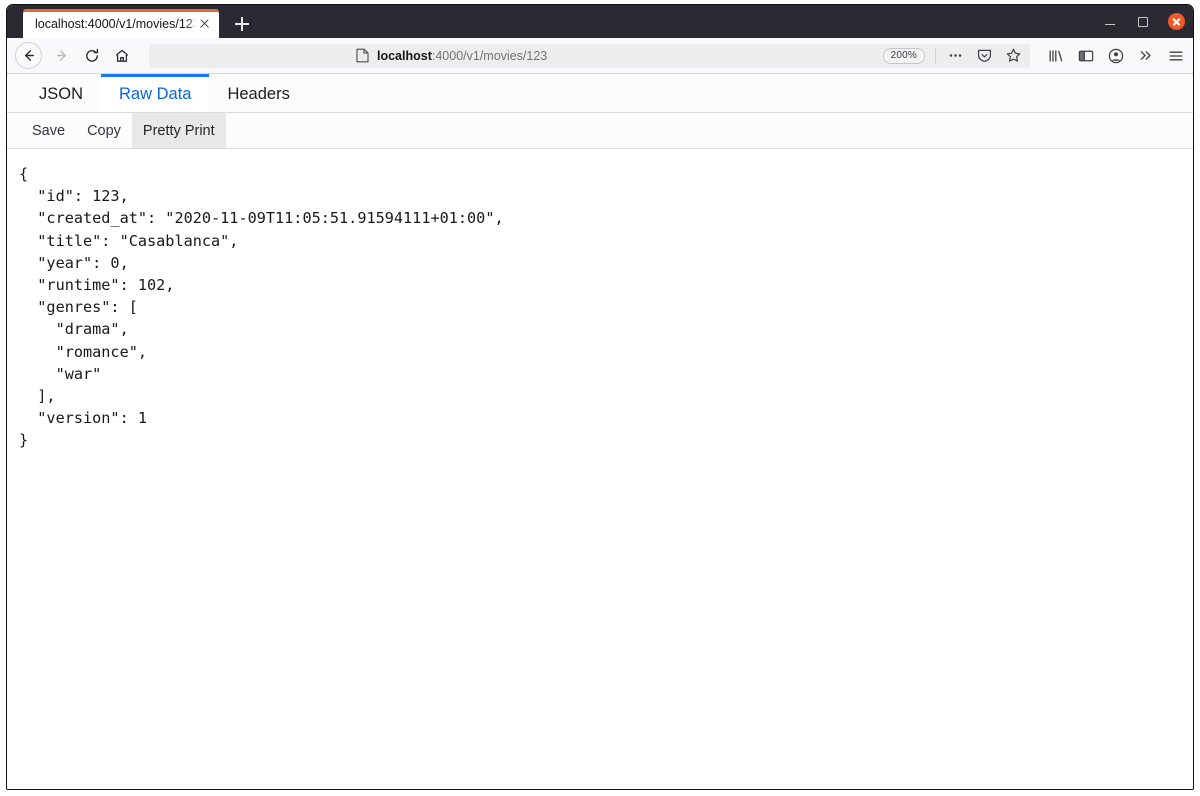 Image resolution: width=1200 pixels, height=796 pixels. I want to click on tab-strip: localhost:4000/v1/movies/123, so click(600, 21).